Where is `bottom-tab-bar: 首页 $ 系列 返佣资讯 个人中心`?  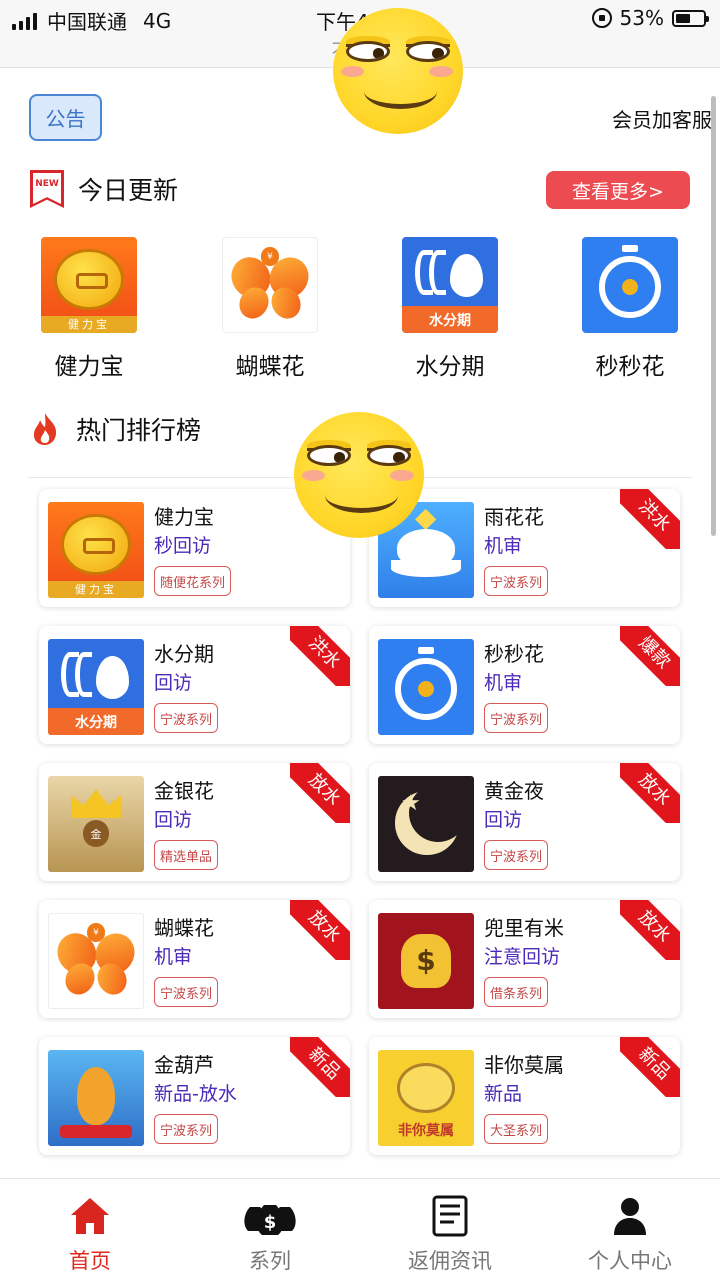
bottom-tab-bar: 首页 $ 系列 返佣资讯 个人中心 is located at coordinates (360, 1229).